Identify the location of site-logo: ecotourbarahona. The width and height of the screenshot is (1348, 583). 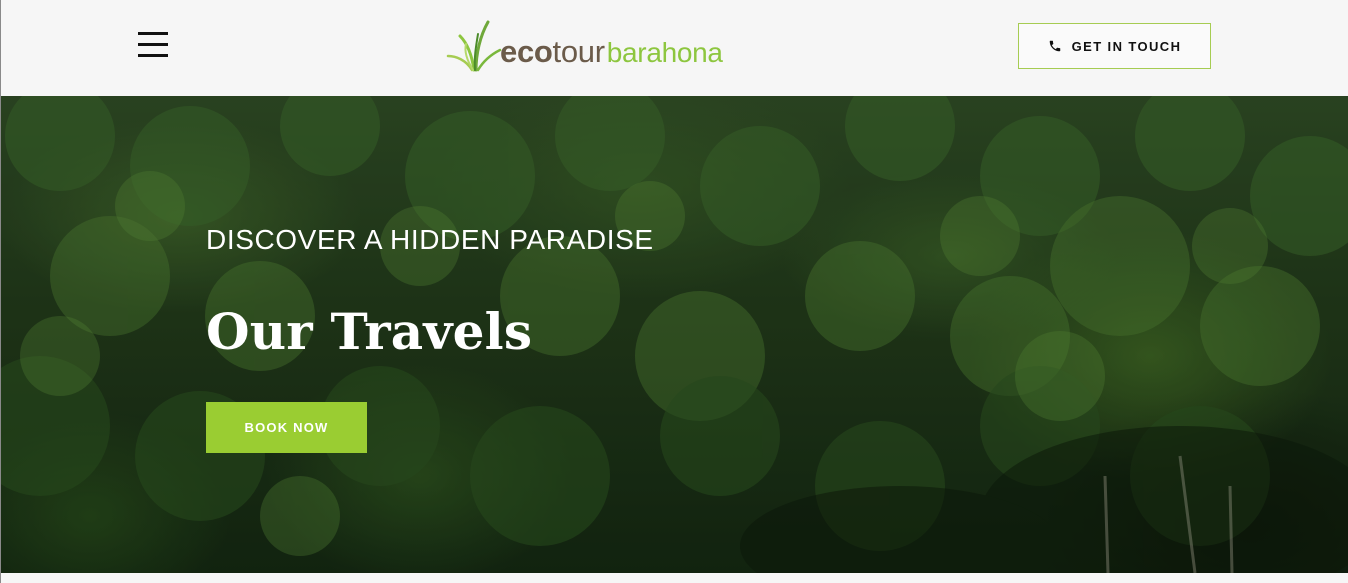
(596, 44).